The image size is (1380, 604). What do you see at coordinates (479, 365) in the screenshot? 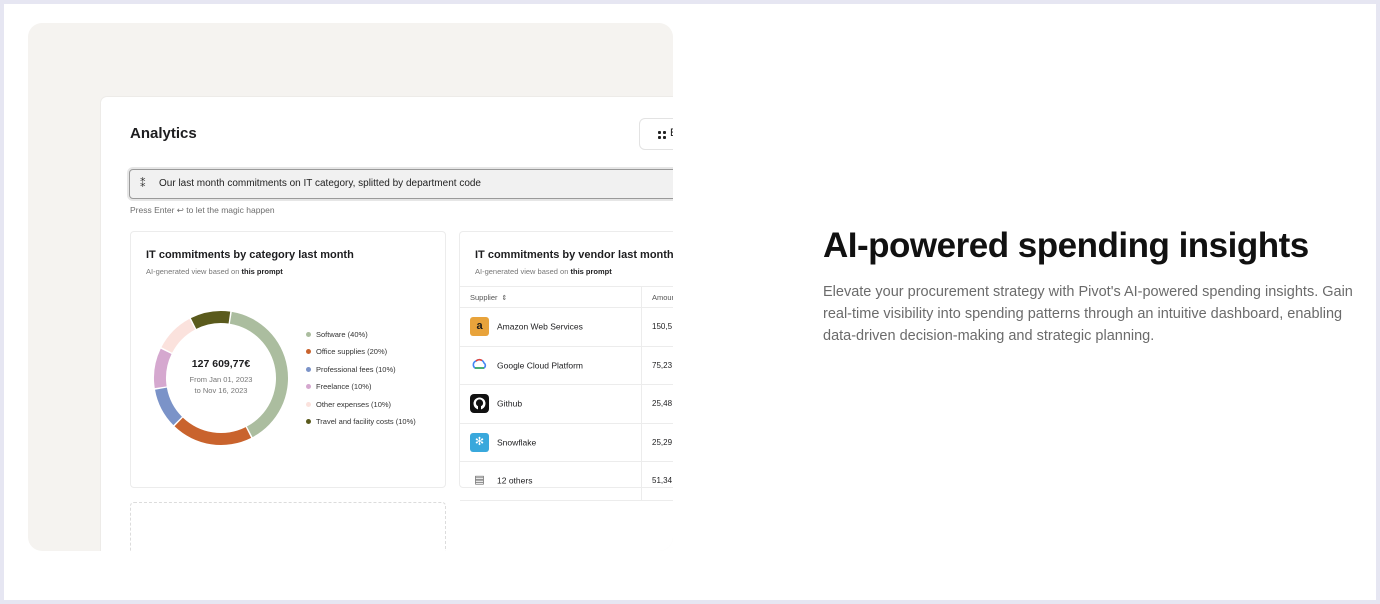
I see `google-cloud-icon` at bounding box center [479, 365].